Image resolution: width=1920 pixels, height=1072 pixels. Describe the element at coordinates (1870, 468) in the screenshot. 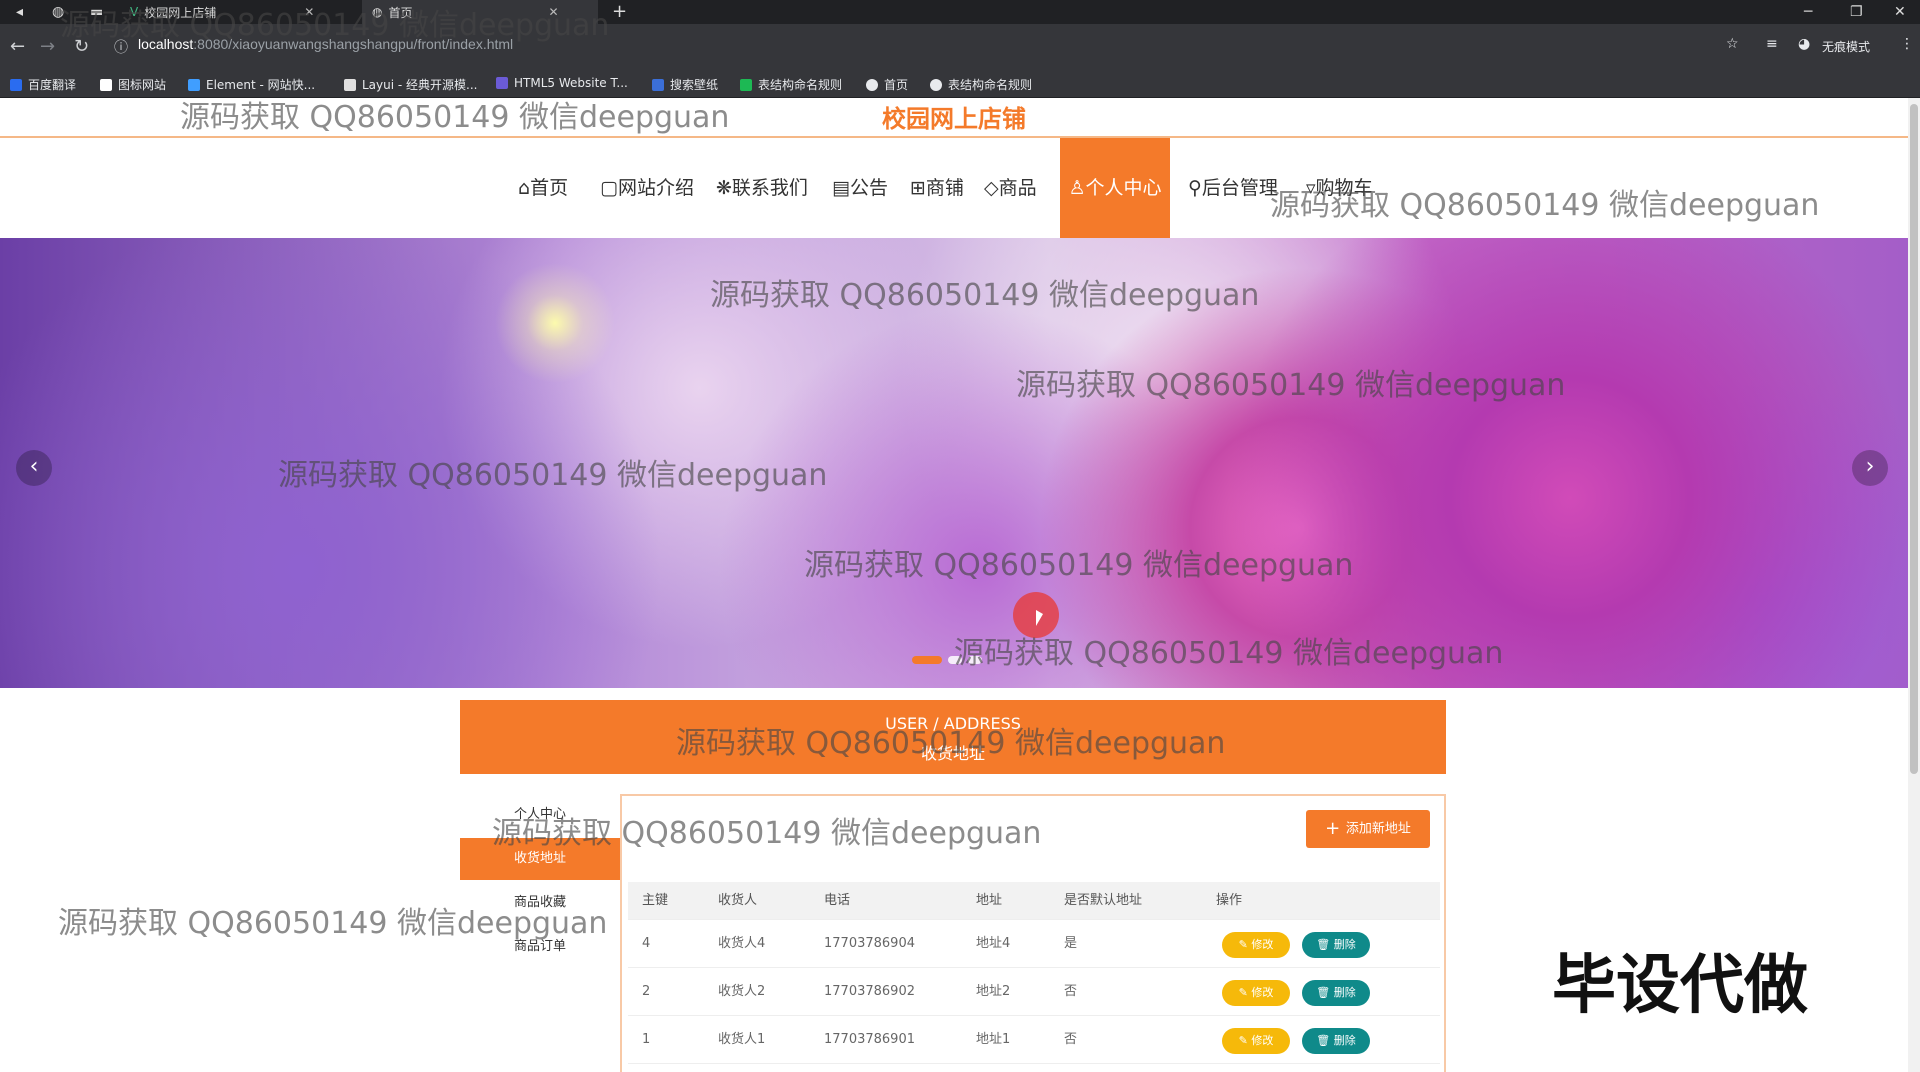

I see `carousel-next-button: ›` at that location.